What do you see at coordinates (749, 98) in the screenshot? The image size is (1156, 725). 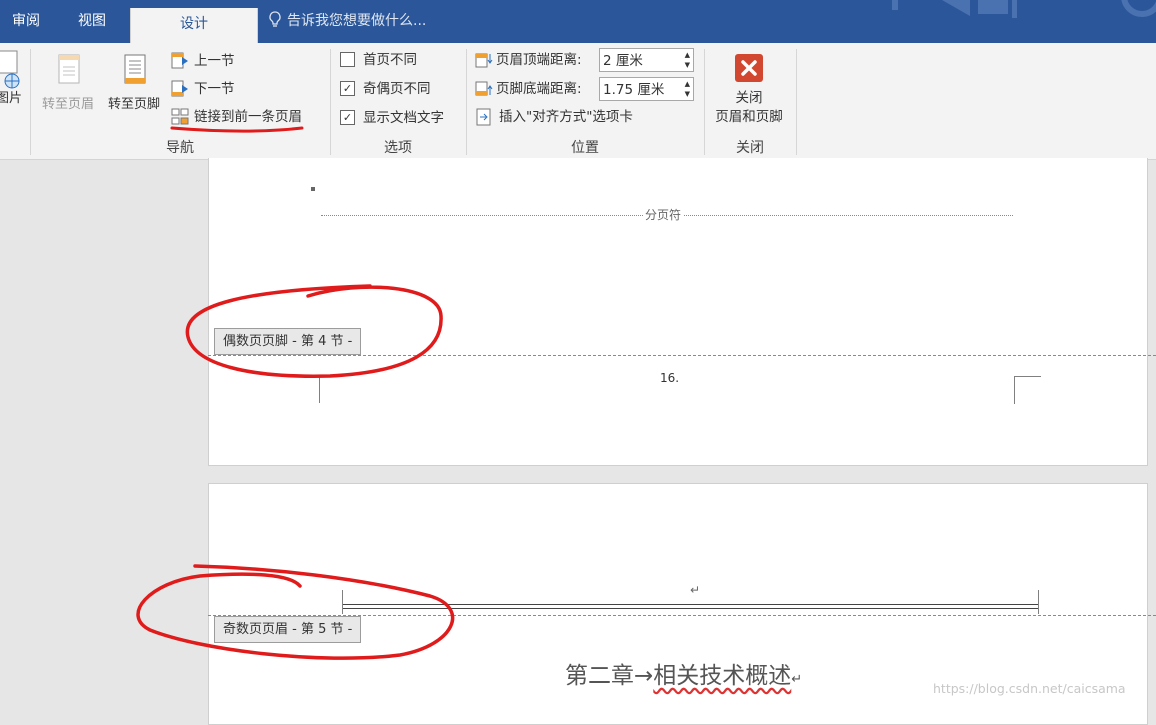 I see `close-label-line1: 关闭` at bounding box center [749, 98].